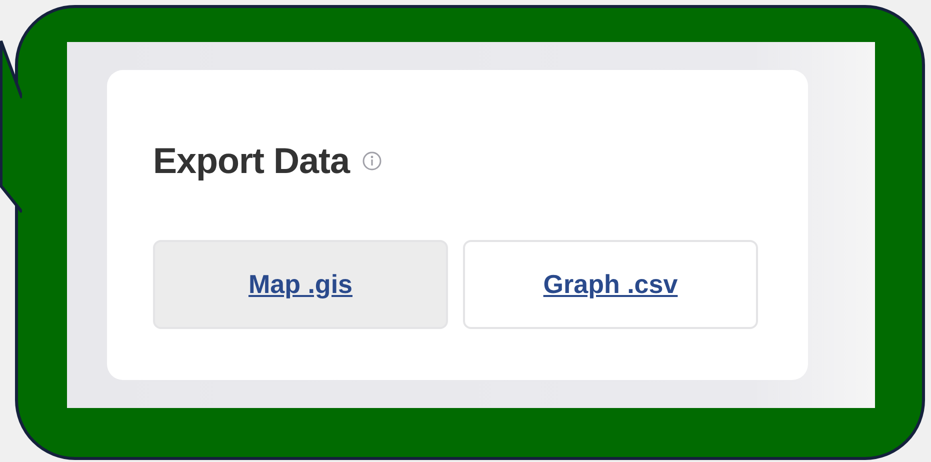  Describe the element at coordinates (251, 161) in the screenshot. I see `card-title: Export Data` at that location.